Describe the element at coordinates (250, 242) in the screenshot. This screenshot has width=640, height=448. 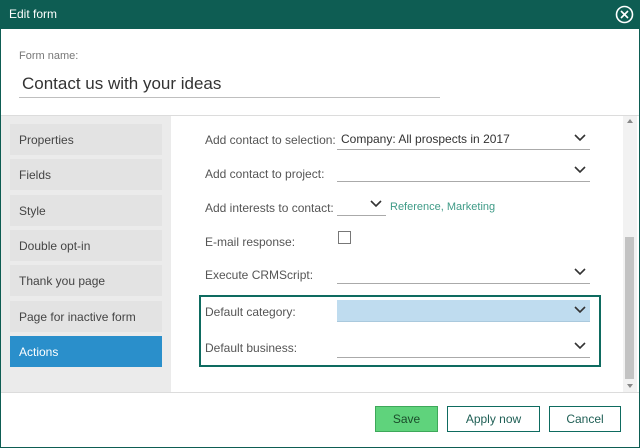
I see `email-response-label: E-mail response:` at that location.